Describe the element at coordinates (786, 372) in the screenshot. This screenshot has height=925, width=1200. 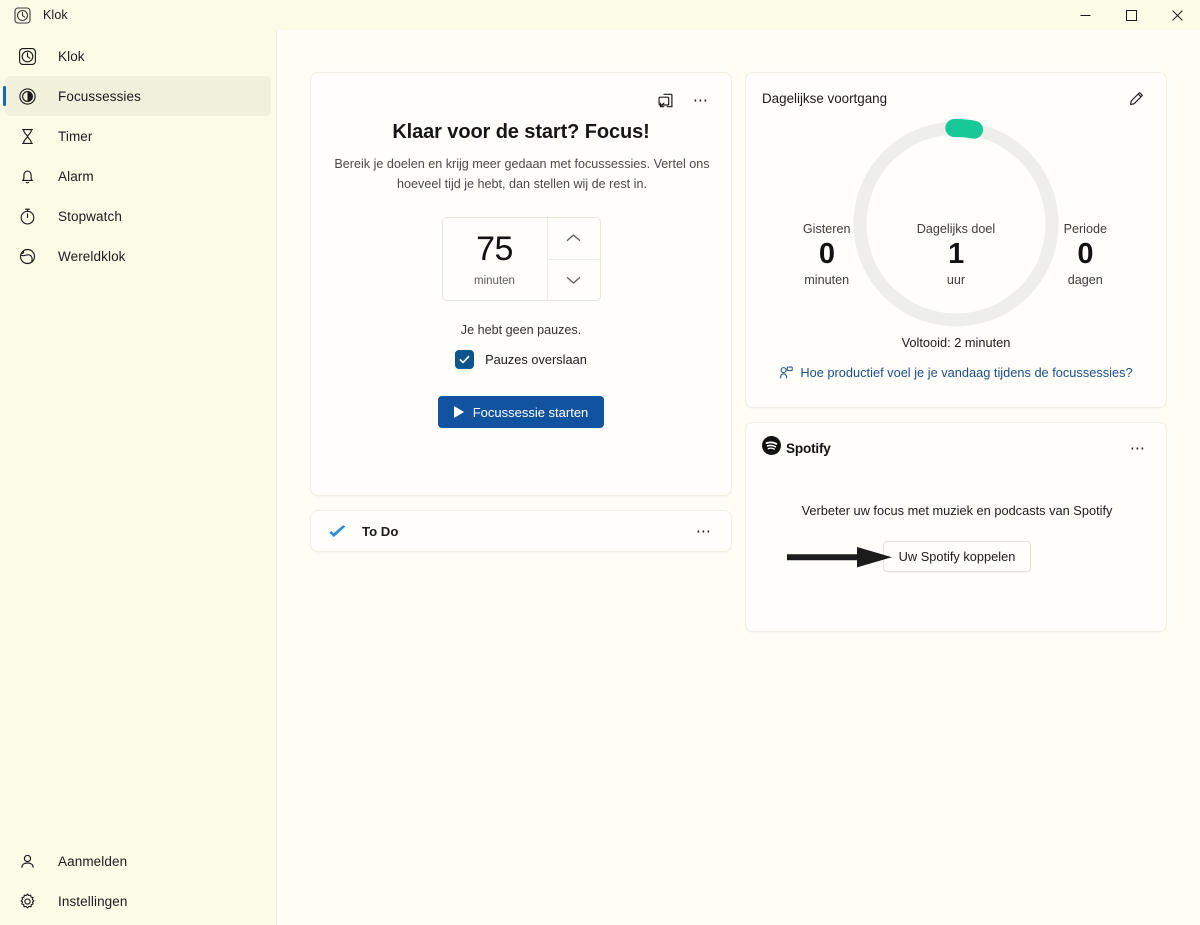
I see `feedback-icon` at that location.